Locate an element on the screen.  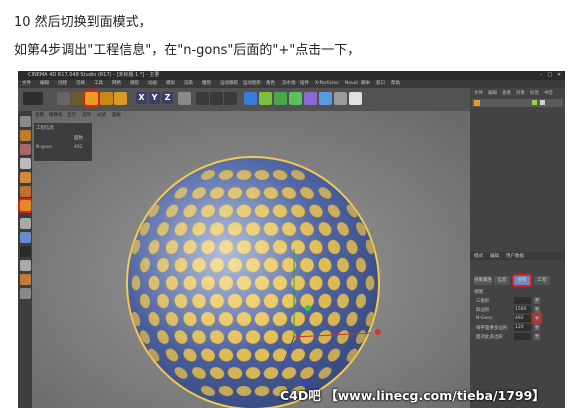
gizmo-y-handle is located at coordinates (308, 308).